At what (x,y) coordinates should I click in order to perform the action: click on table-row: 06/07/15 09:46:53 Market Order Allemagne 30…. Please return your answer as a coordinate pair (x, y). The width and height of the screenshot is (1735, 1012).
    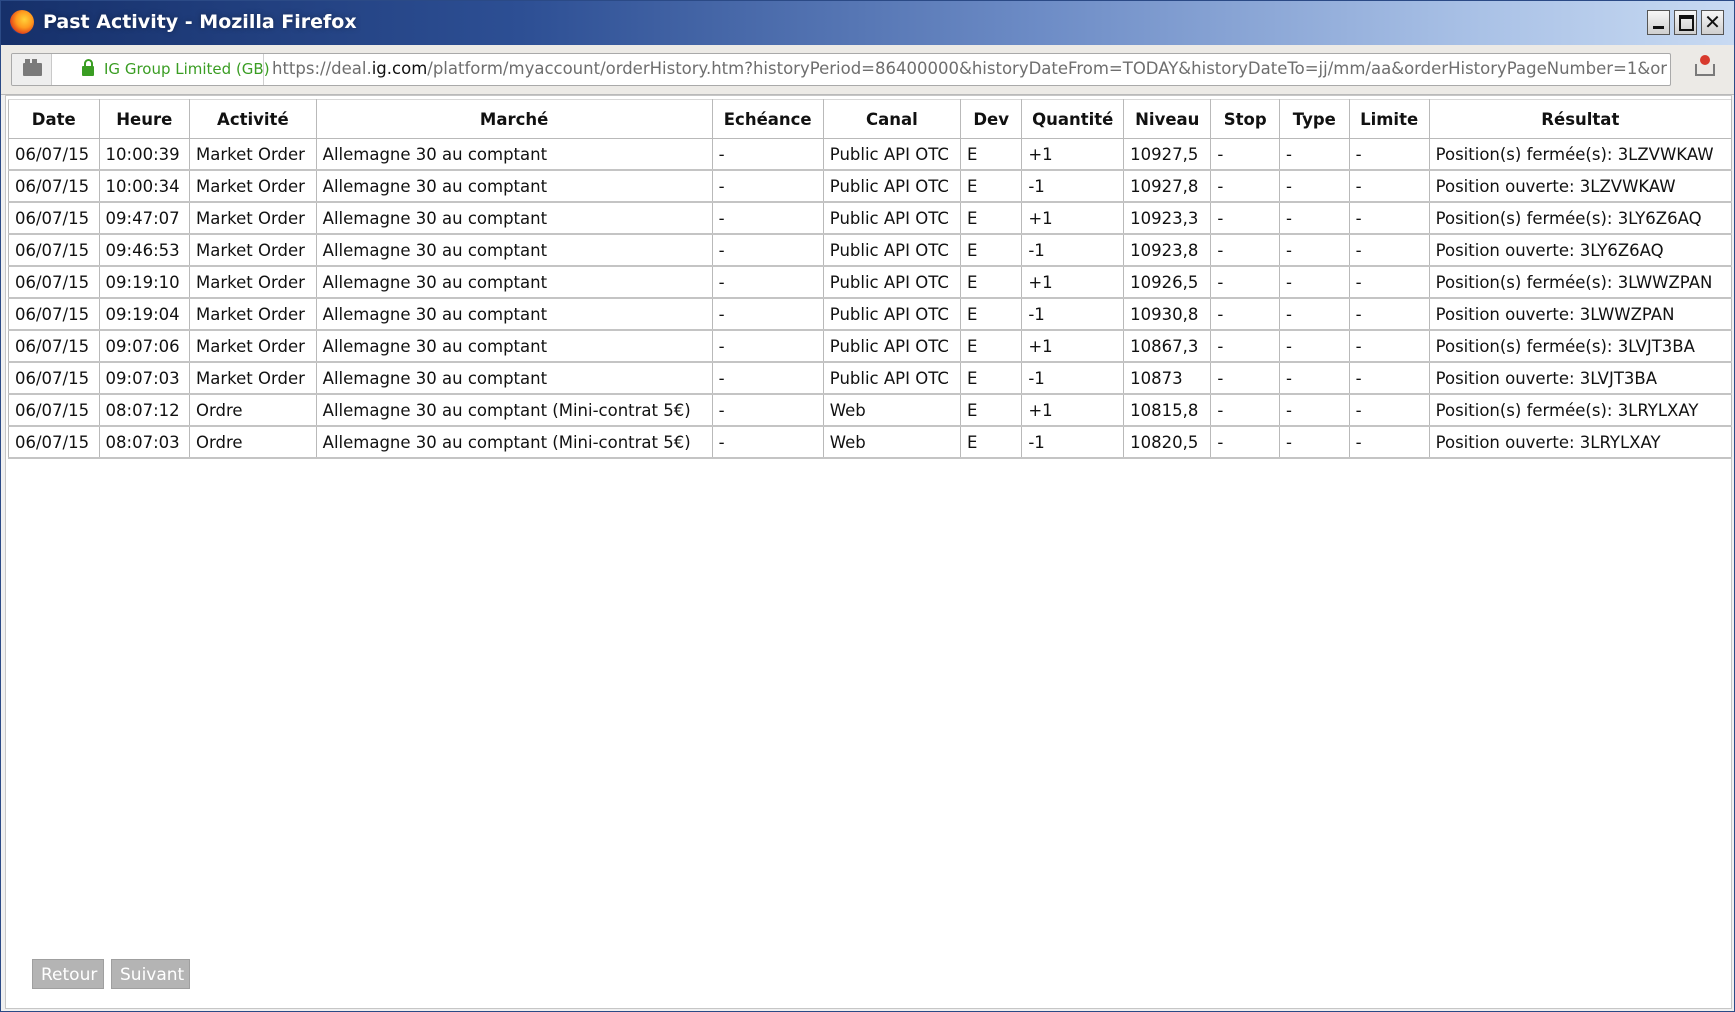
    Looking at the image, I should click on (870, 250).